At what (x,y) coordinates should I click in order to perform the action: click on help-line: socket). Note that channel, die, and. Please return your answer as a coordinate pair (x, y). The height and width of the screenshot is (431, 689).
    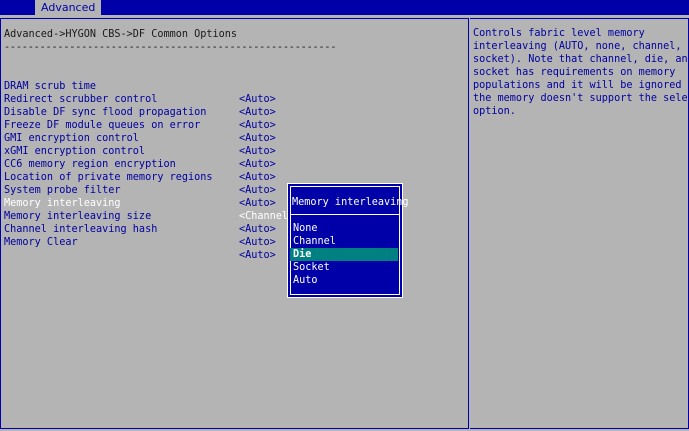
    Looking at the image, I should click on (581, 59).